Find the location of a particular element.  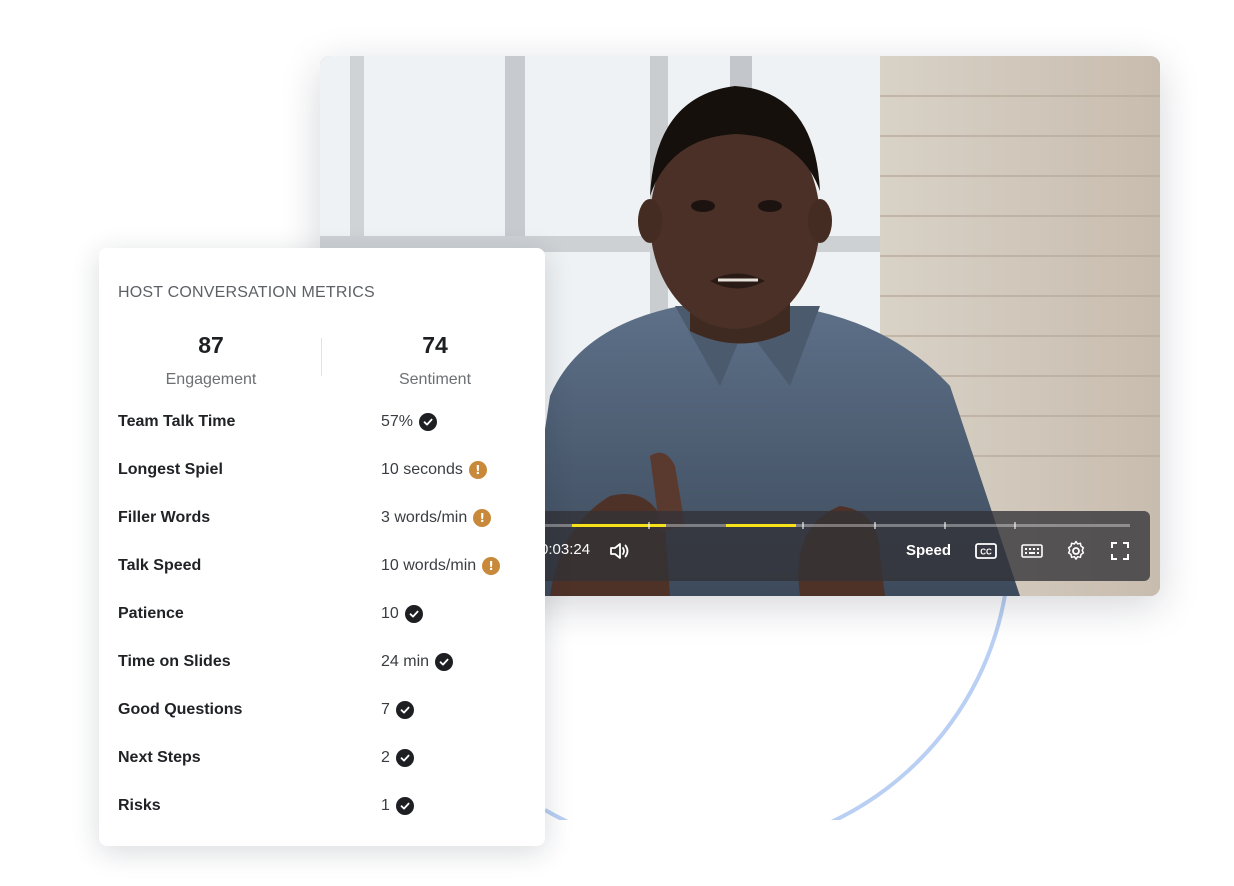

metric-row: Risks 1 is located at coordinates (328, 809).